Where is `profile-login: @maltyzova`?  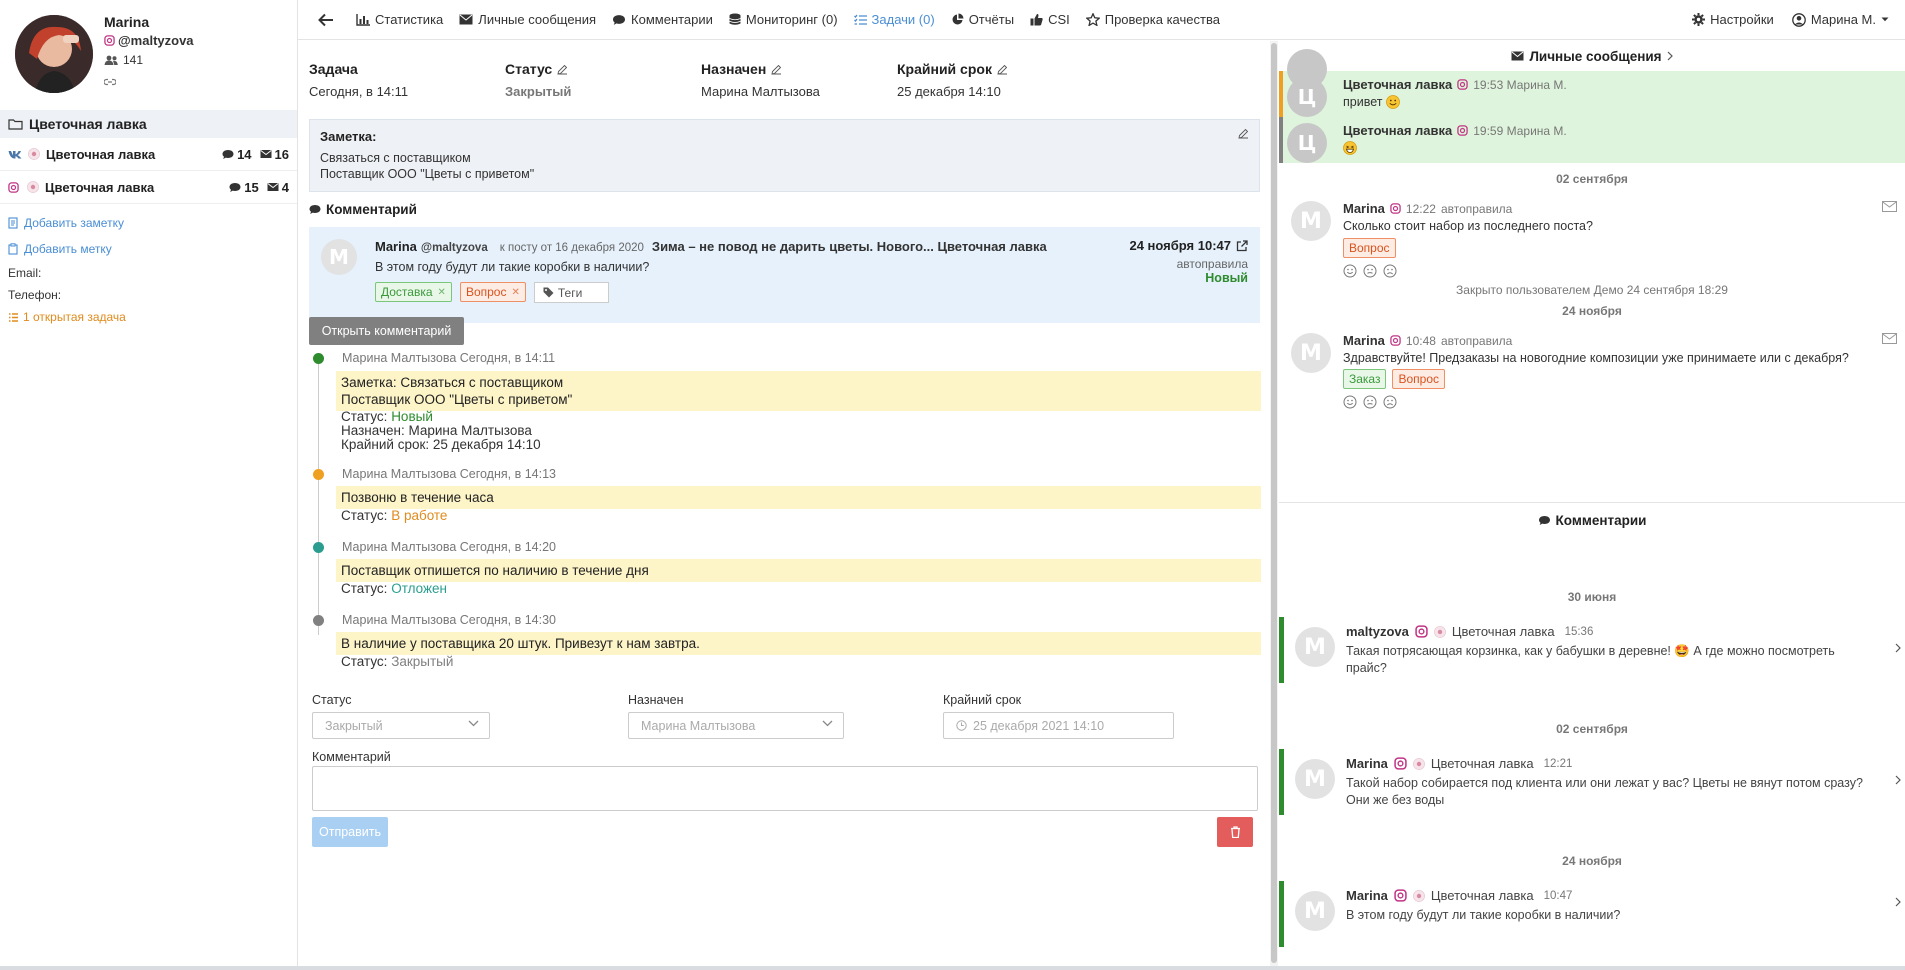 profile-login: @maltyzova is located at coordinates (149, 40).